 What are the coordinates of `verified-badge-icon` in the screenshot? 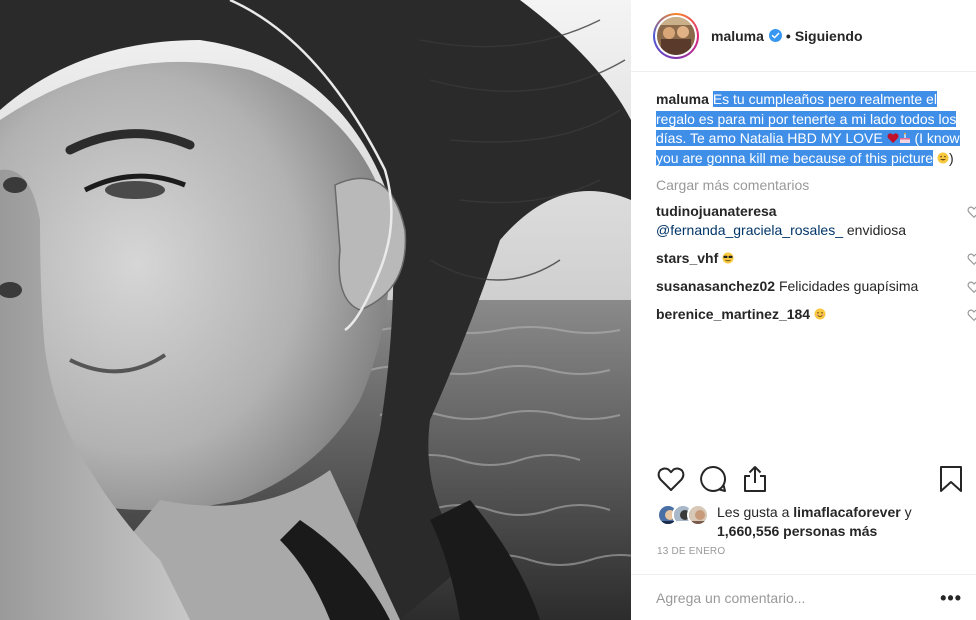 It's located at (775, 35).